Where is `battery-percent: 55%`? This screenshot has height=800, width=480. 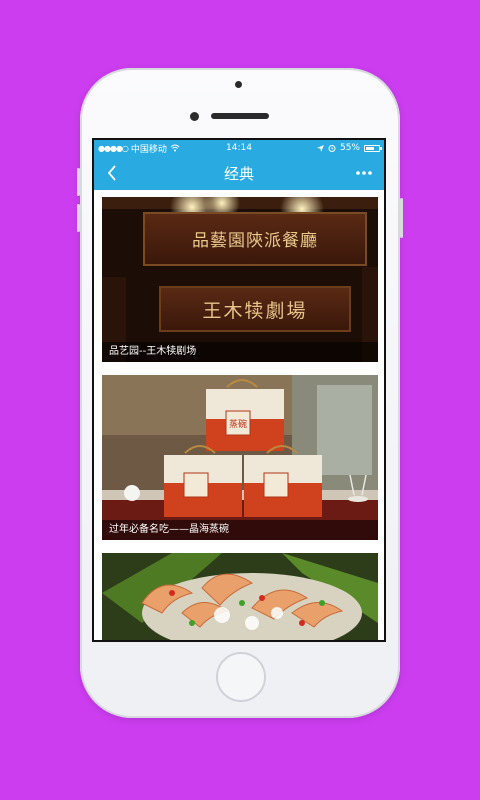 battery-percent: 55% is located at coordinates (349, 148).